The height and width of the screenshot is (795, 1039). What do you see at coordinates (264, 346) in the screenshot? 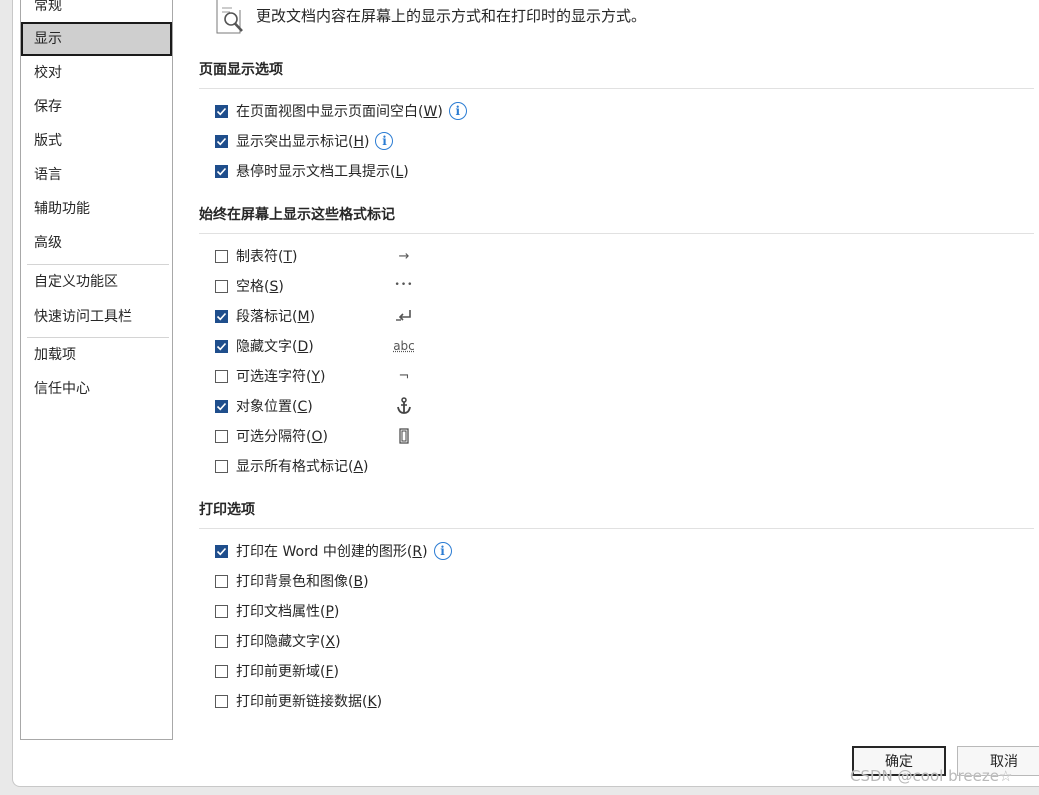
I see `option-hidden-text: 隐藏文字(D)` at bounding box center [264, 346].